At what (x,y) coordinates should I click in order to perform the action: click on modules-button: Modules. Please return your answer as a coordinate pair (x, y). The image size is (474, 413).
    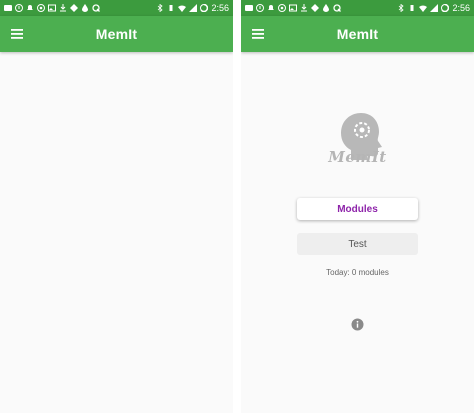
    Looking at the image, I should click on (357, 209).